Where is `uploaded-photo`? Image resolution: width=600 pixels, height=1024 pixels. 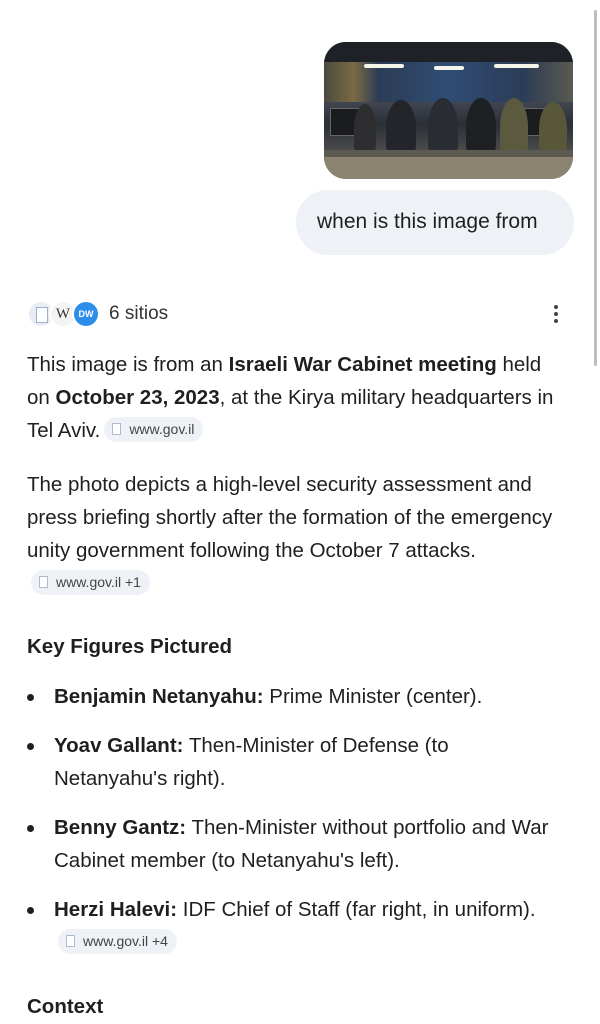
uploaded-photo is located at coordinates (448, 110).